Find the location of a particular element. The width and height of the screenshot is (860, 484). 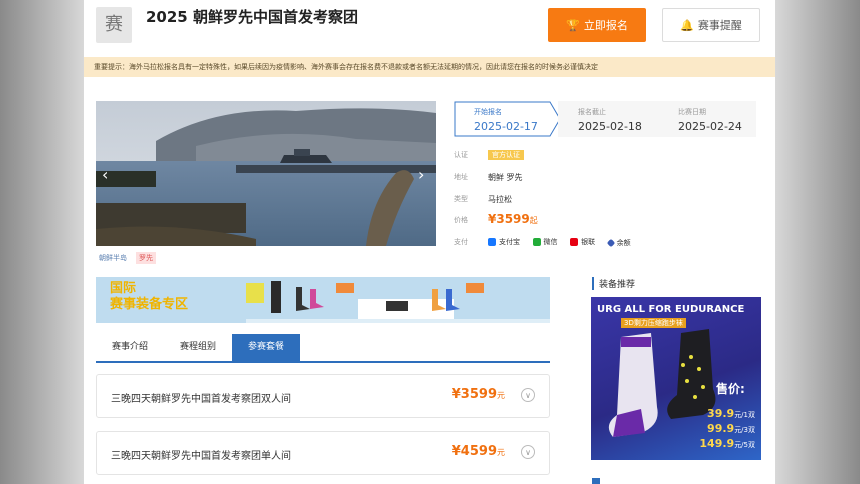

equipment-banner: 国际 赛事装备专区 is located at coordinates (323, 300).